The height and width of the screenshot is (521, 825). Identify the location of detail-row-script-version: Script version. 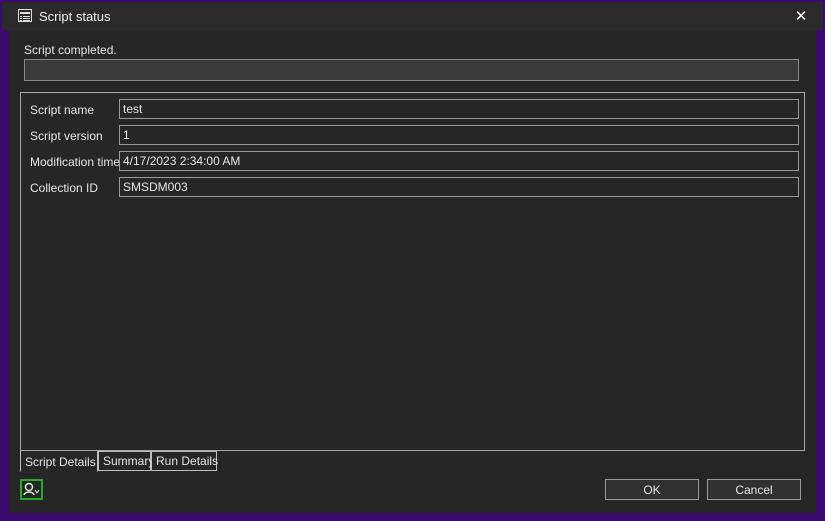
(412, 135).